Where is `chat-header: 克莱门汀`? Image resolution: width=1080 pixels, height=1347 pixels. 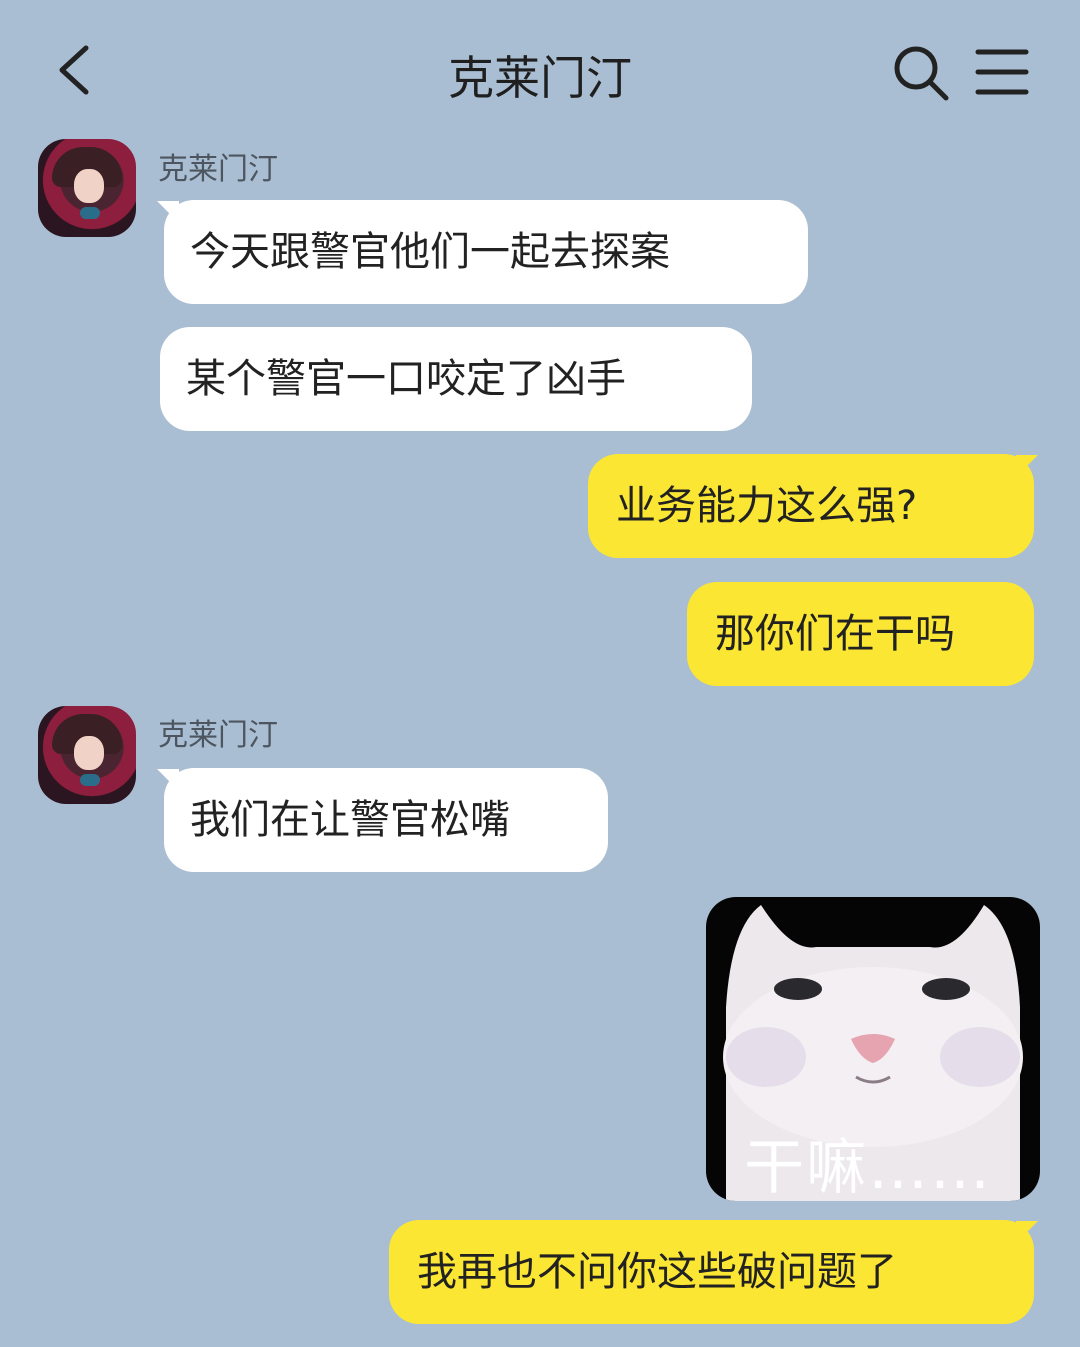 chat-header: 克莱门汀 is located at coordinates (540, 70).